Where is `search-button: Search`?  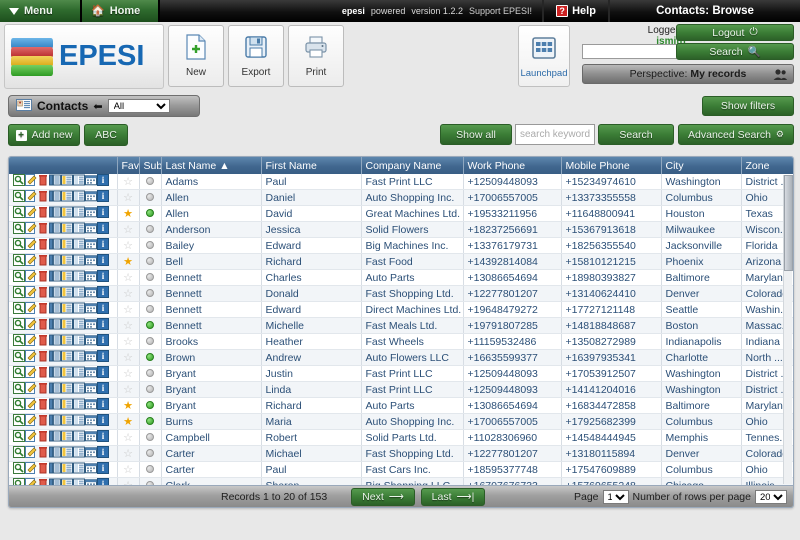 search-button: Search is located at coordinates (636, 134).